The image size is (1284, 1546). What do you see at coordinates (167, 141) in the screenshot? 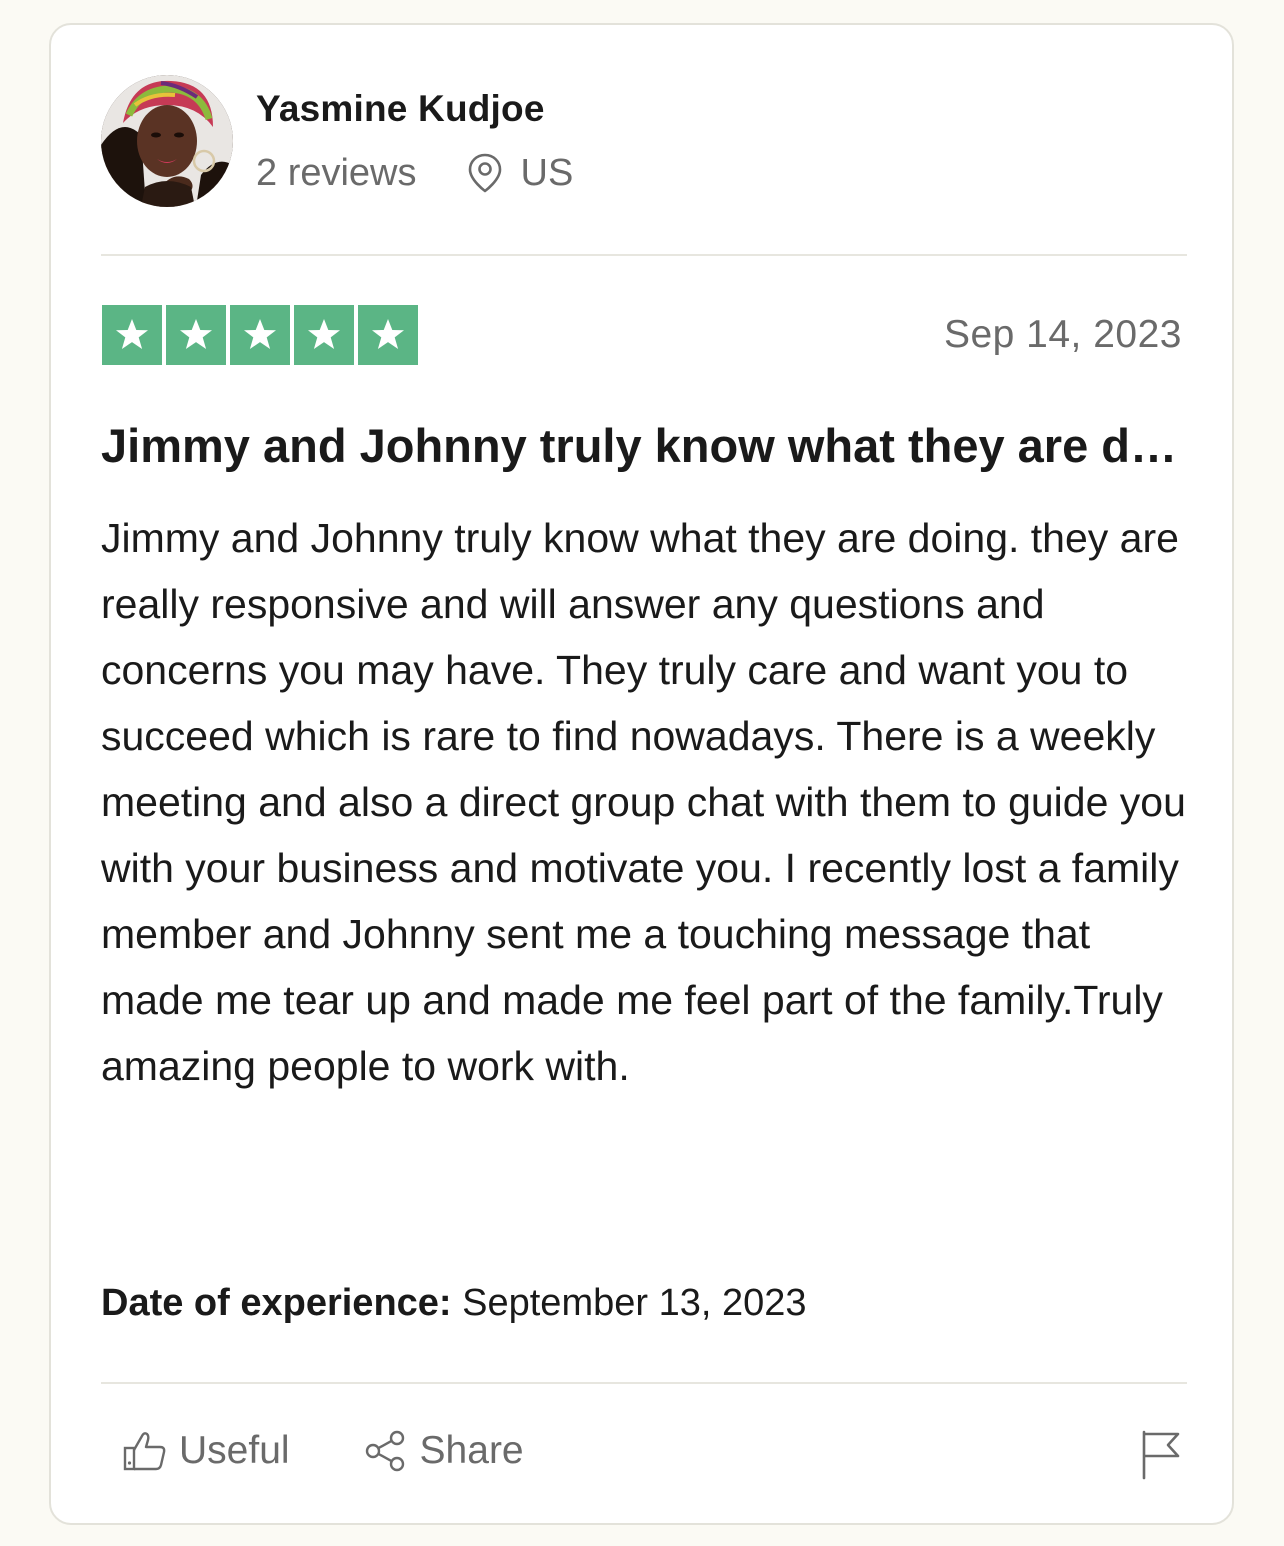
I see `avatar` at bounding box center [167, 141].